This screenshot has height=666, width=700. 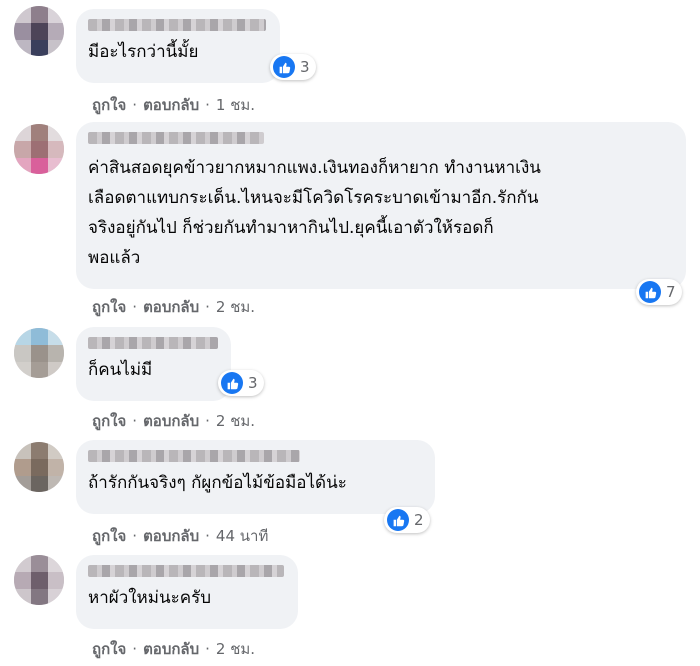 What do you see at coordinates (217, 483) in the screenshot?
I see `comment-text: ถ้ารักกันจริงๆ กัผูกข้อไม้ข้อมือได้น่ะ` at bounding box center [217, 483].